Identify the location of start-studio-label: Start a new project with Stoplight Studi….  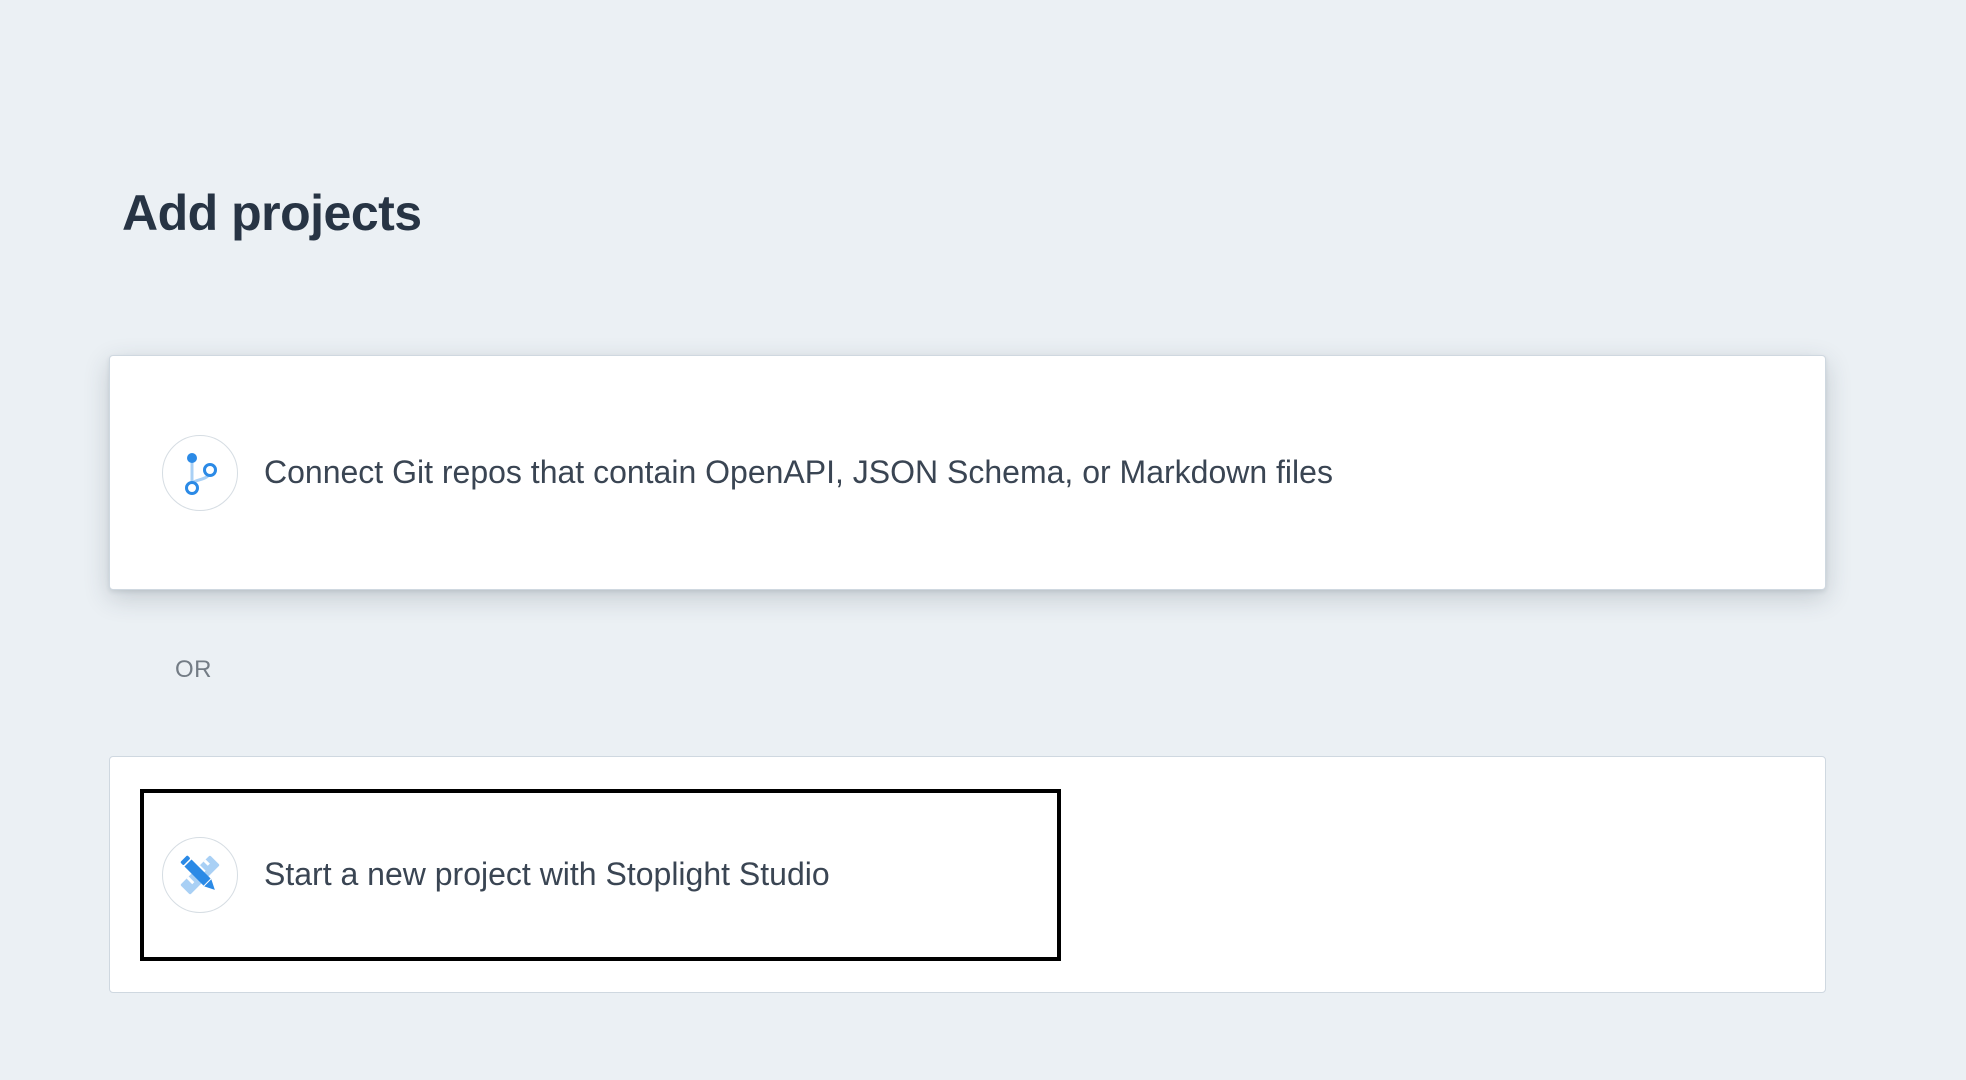
(547, 874).